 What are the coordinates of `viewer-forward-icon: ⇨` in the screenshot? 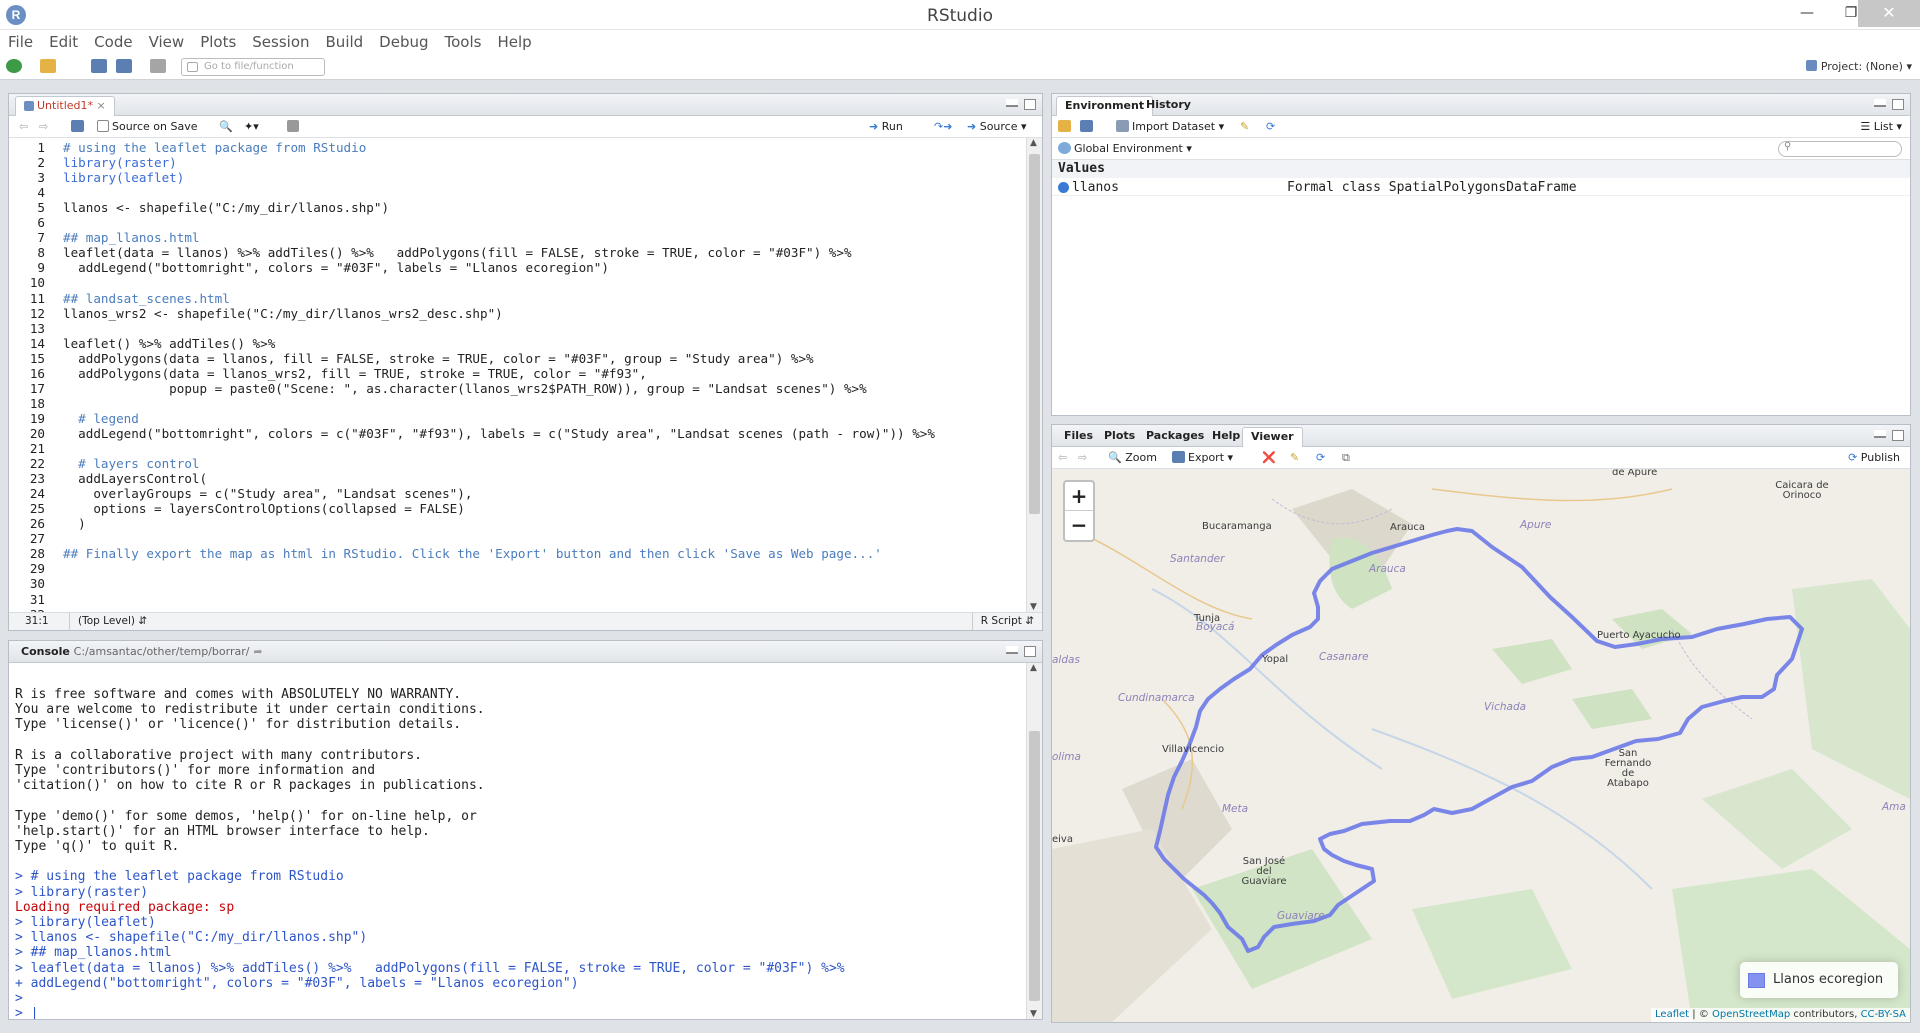 It's located at (1082, 458).